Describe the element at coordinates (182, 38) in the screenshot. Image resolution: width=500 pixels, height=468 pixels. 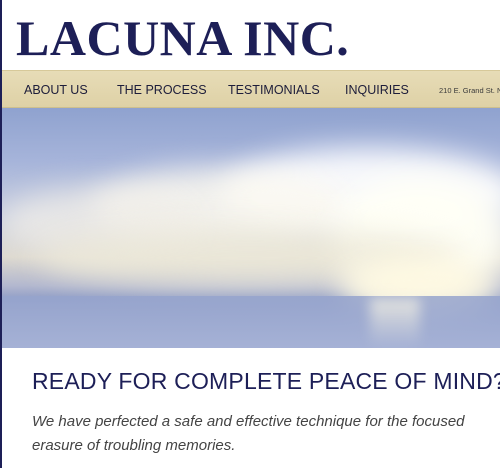
I see `brand-logo: LACUNA INC.` at that location.